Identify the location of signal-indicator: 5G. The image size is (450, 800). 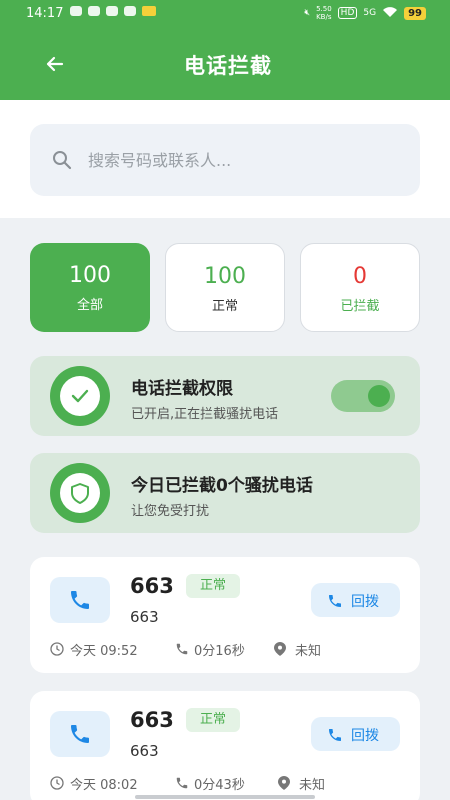
(370, 13).